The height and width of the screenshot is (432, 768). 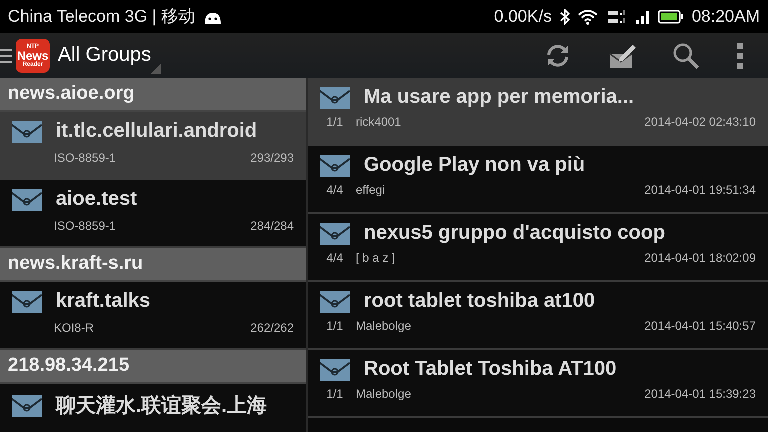 I want to click on newsgroup-name: 聊天灌水.联谊聚会.上海, so click(x=162, y=406).